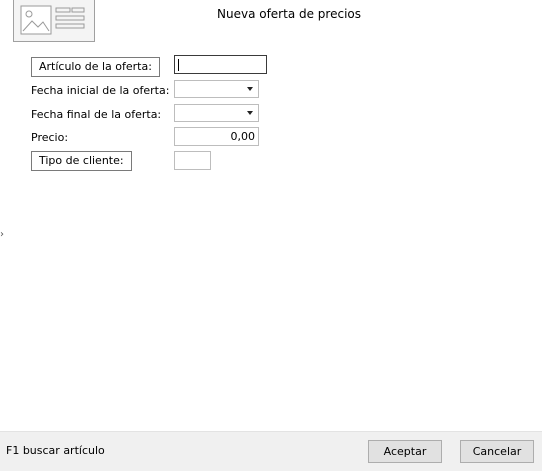  Describe the element at coordinates (95, 67) in the screenshot. I see `articulo-label-button: Artículo de la oferta:` at that location.